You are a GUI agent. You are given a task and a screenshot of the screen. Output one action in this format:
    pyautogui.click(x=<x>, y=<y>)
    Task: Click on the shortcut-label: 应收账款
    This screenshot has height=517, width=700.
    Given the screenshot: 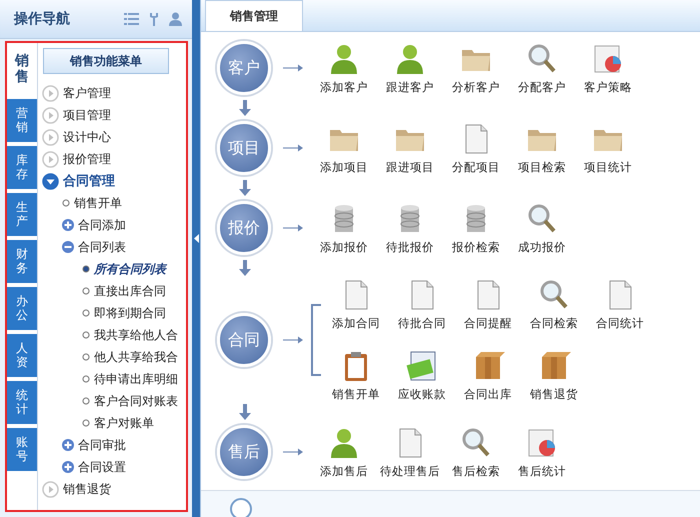 What is the action you would take?
    pyautogui.click(x=422, y=394)
    